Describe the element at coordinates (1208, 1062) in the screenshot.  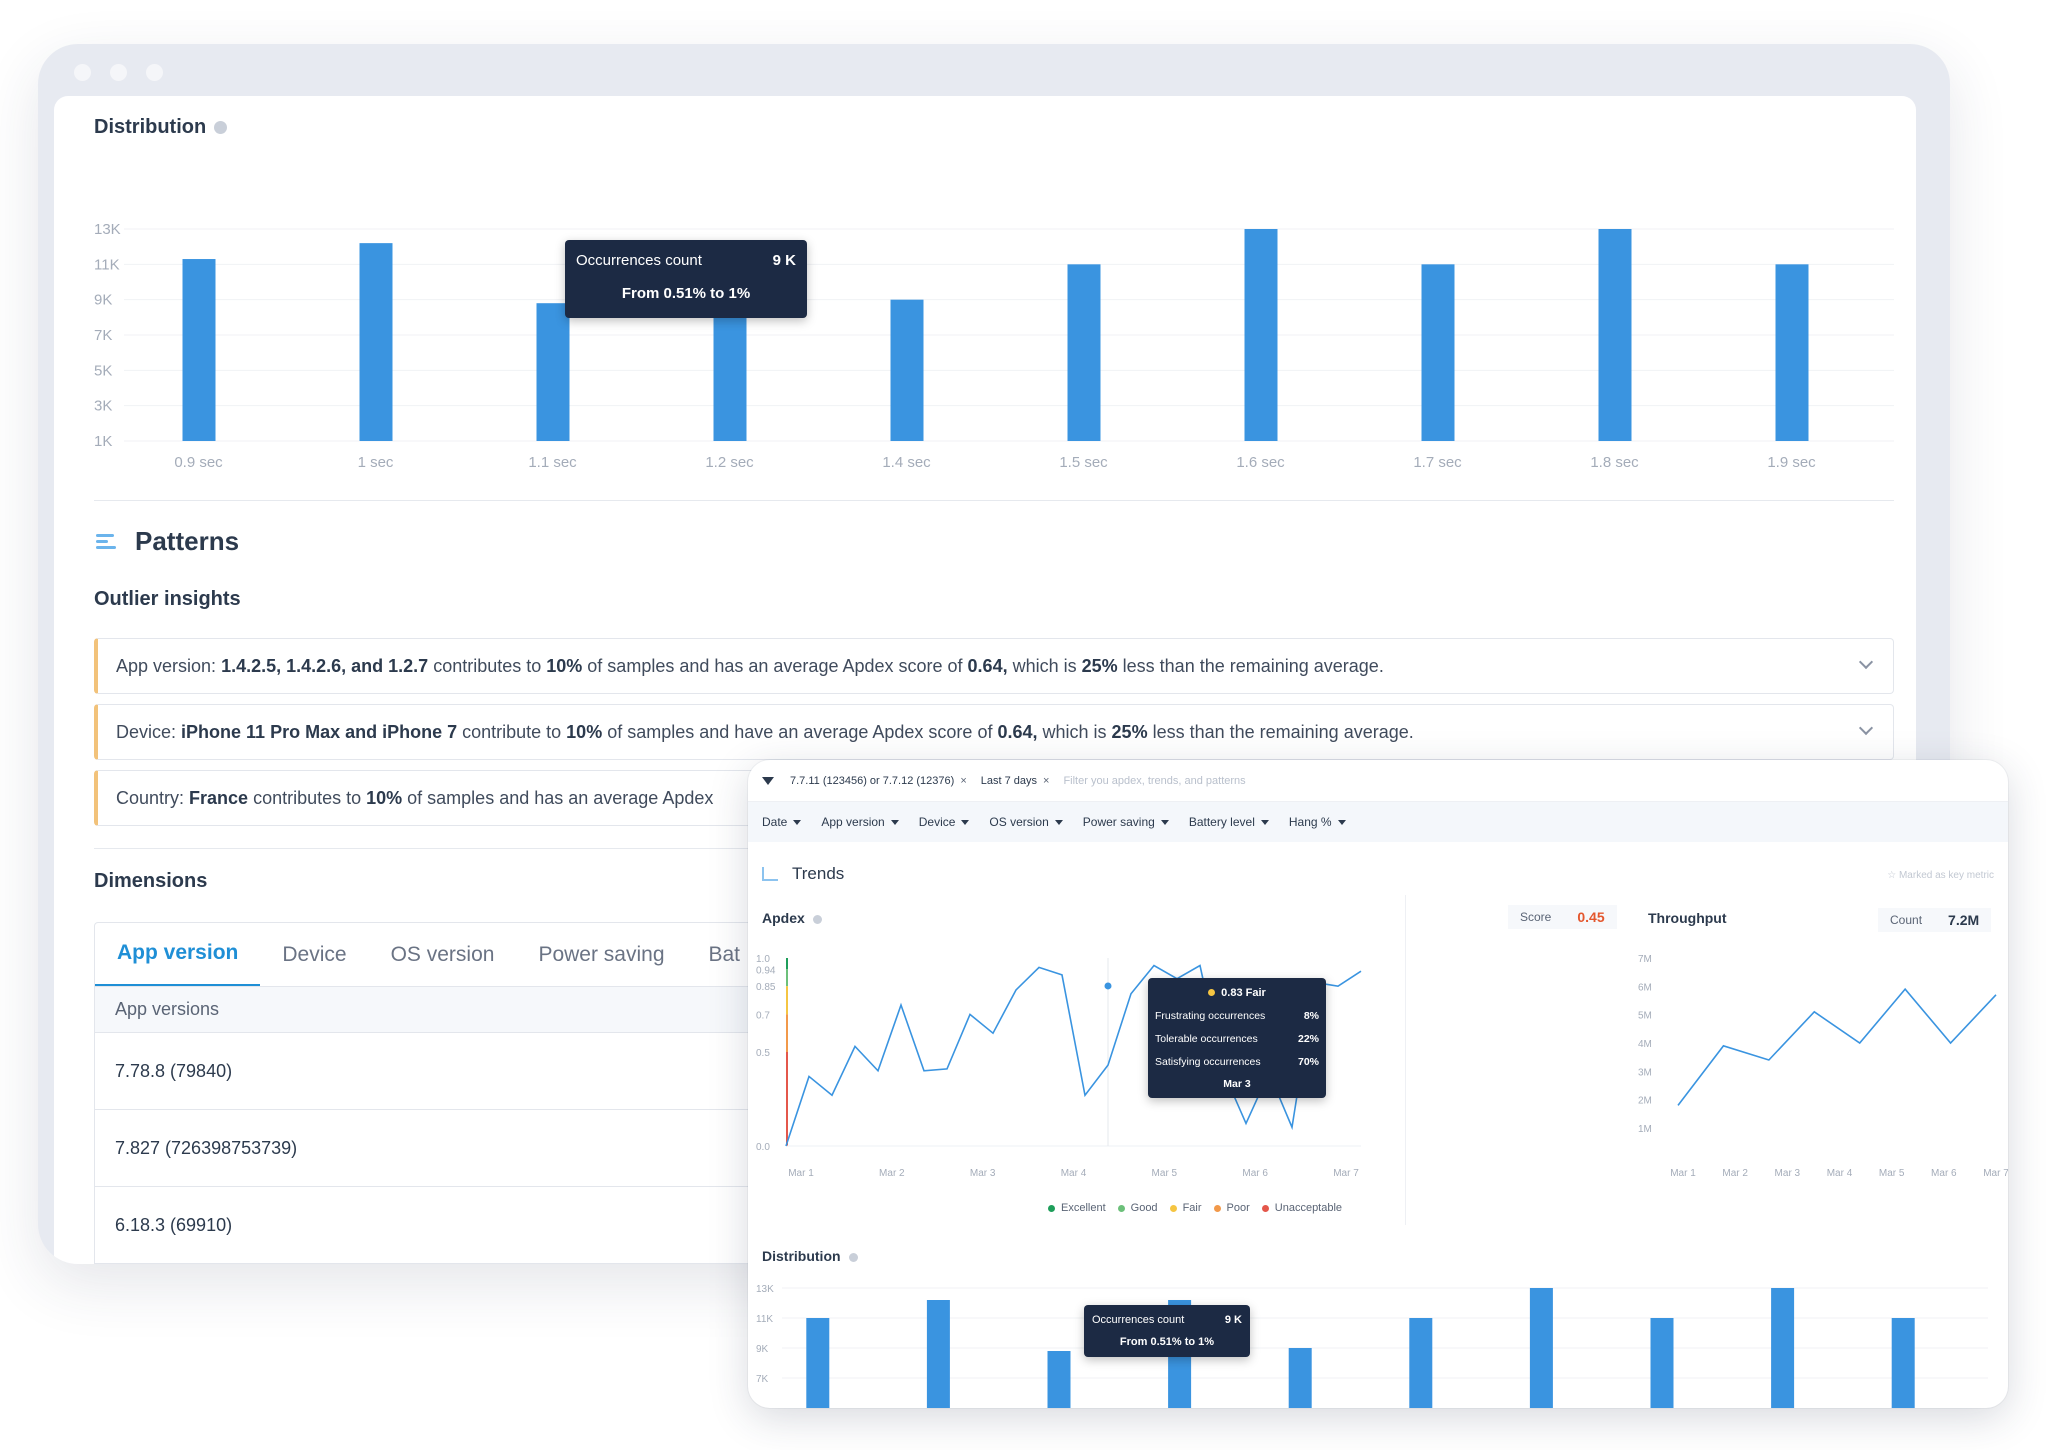
I see `tooltip-row-label: Satisfying occurrences` at that location.